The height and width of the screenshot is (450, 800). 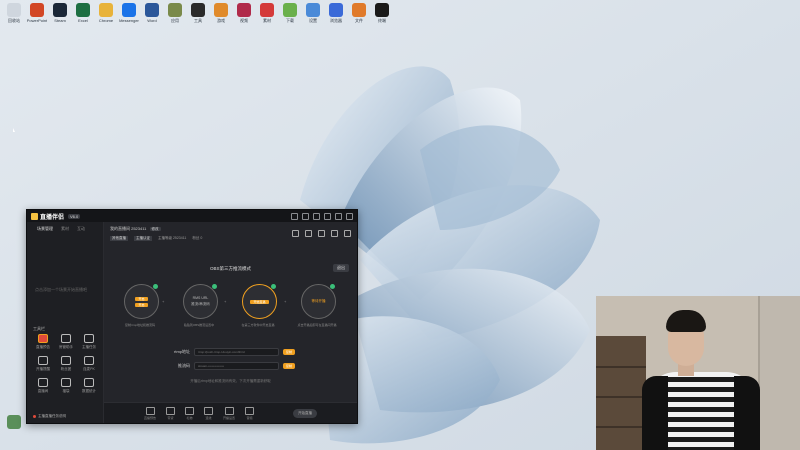 What do you see at coordinates (336, 13) in the screenshot?
I see `desktop-icon: 浏览器` at bounding box center [336, 13].